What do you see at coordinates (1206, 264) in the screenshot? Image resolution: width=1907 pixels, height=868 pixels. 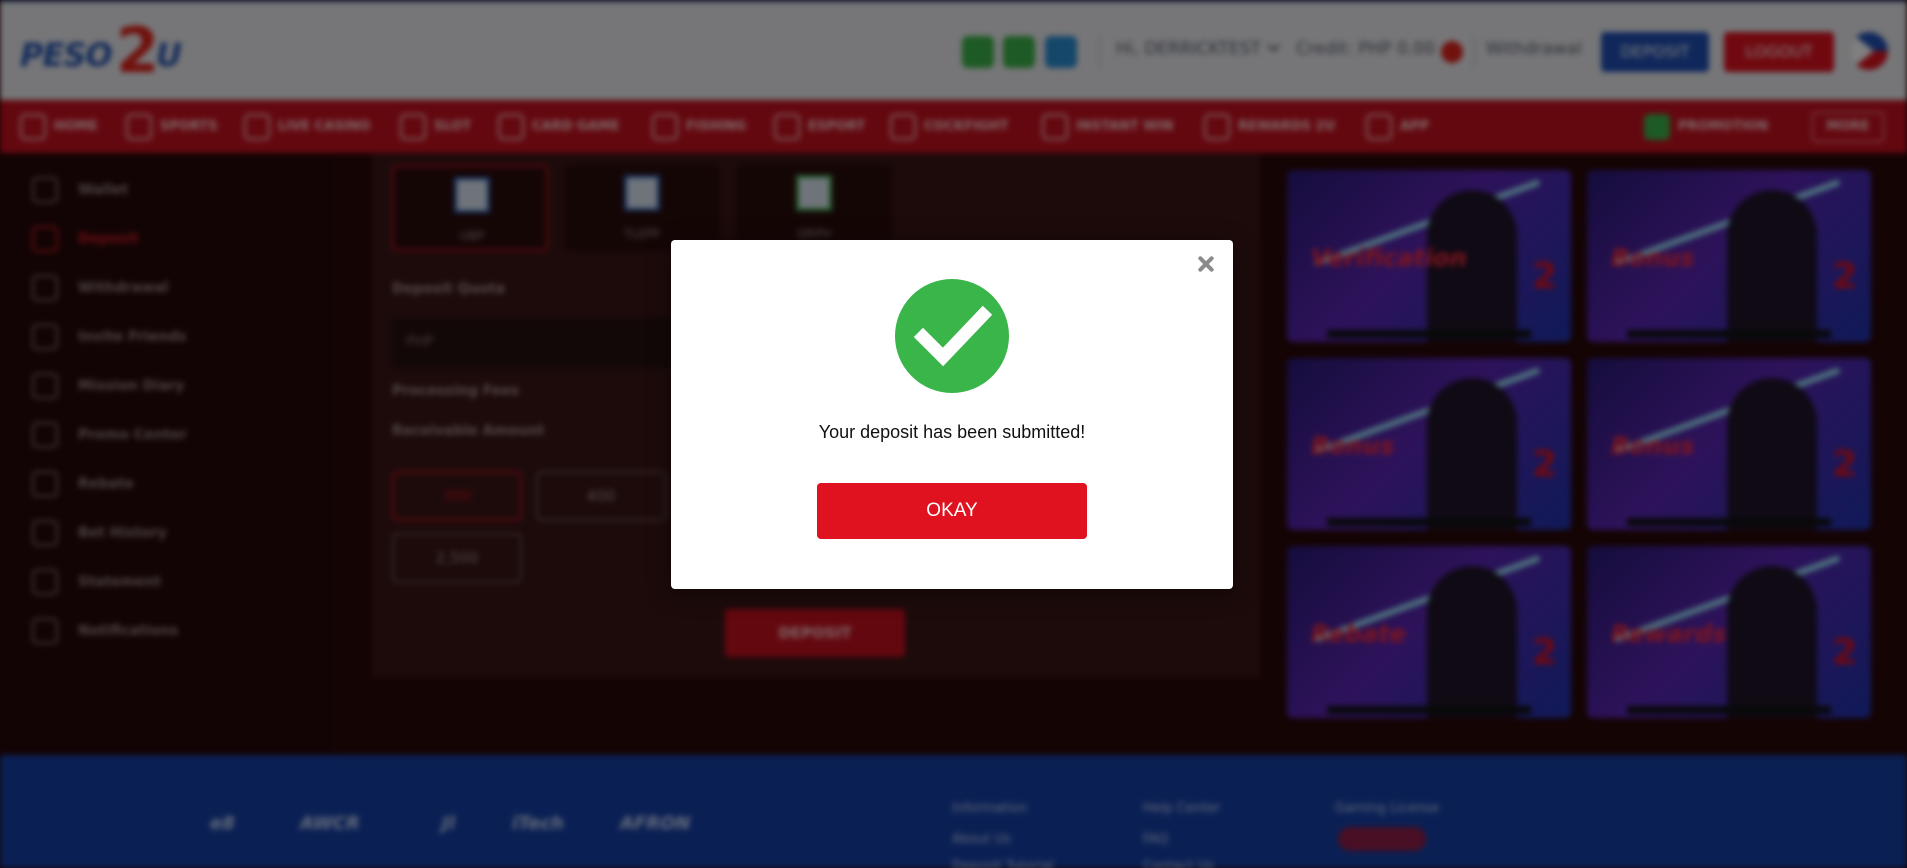 I see `close-icon` at bounding box center [1206, 264].